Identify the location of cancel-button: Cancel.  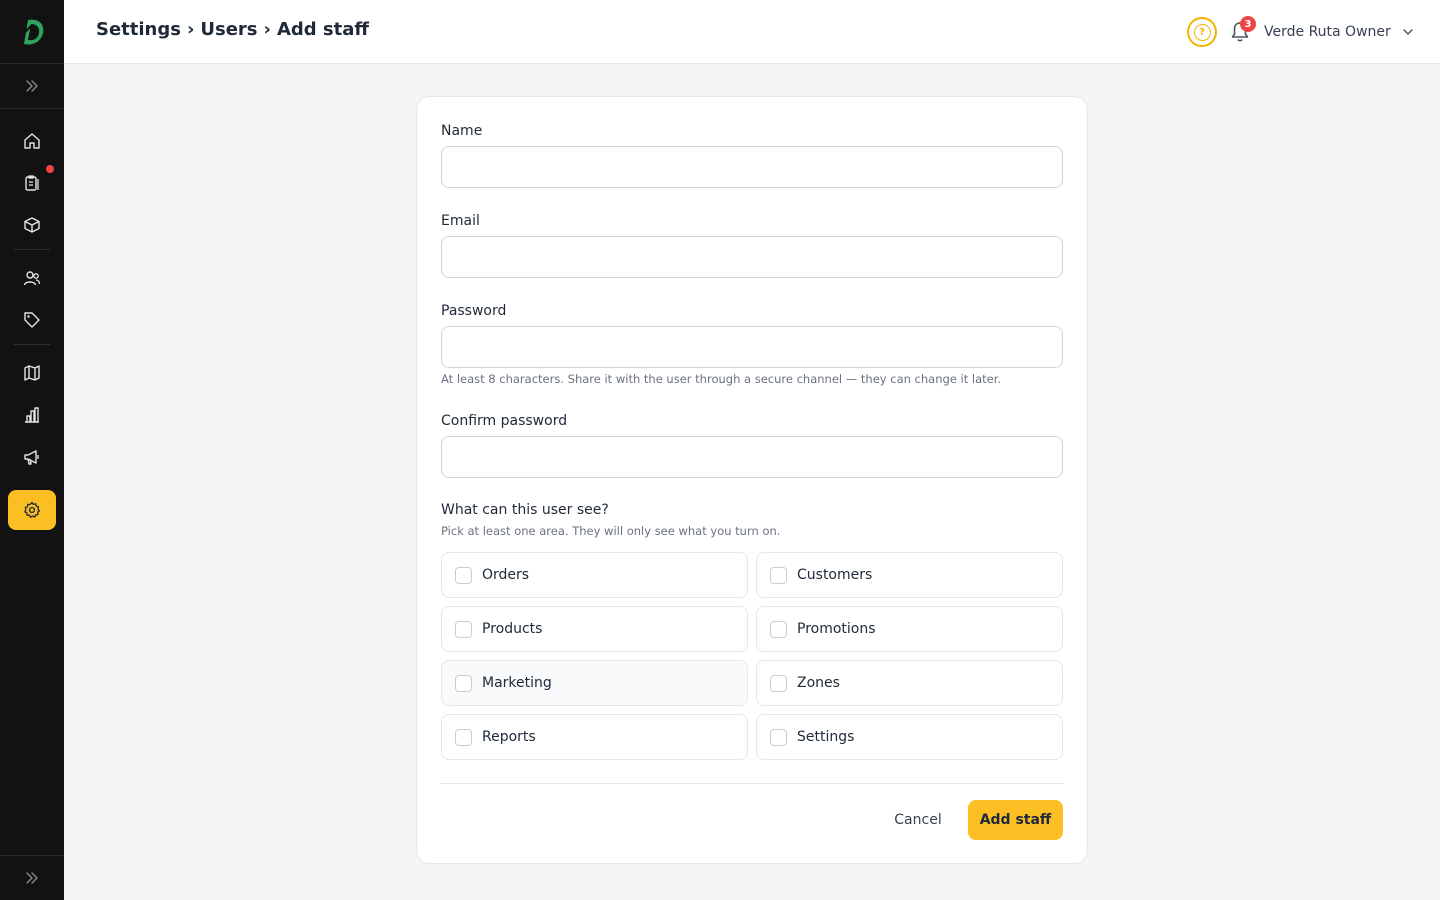
(918, 820).